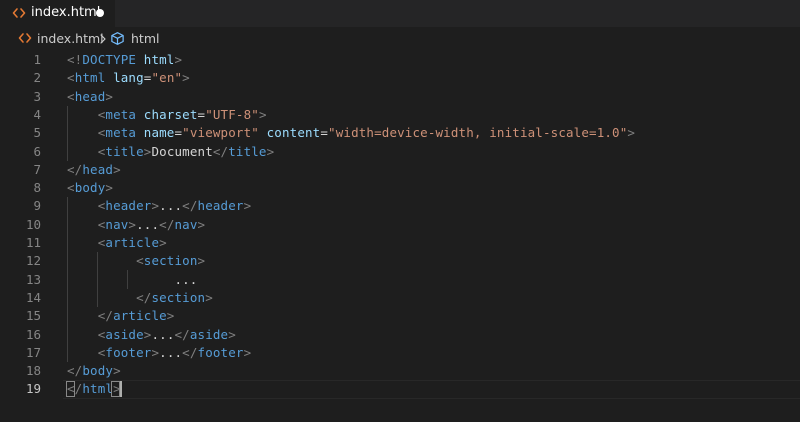 Image resolution: width=800 pixels, height=422 pixels. What do you see at coordinates (170, 114) in the screenshot?
I see `code-attribute: charset` at bounding box center [170, 114].